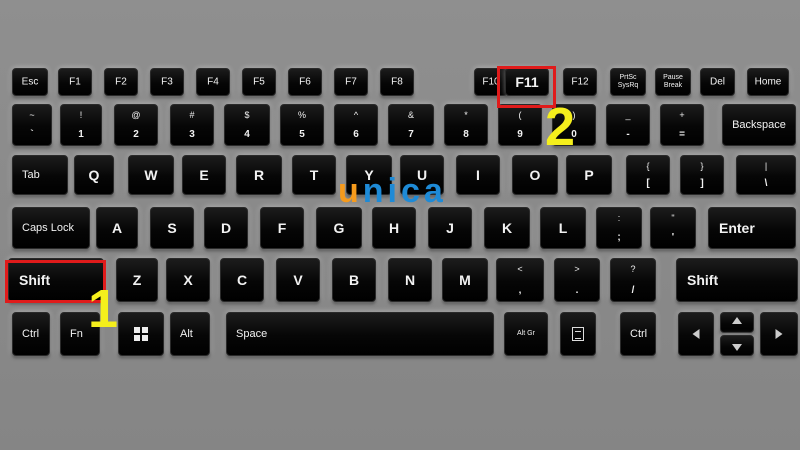 The width and height of the screenshot is (800, 450). I want to click on key-9: (9, so click(520, 125).